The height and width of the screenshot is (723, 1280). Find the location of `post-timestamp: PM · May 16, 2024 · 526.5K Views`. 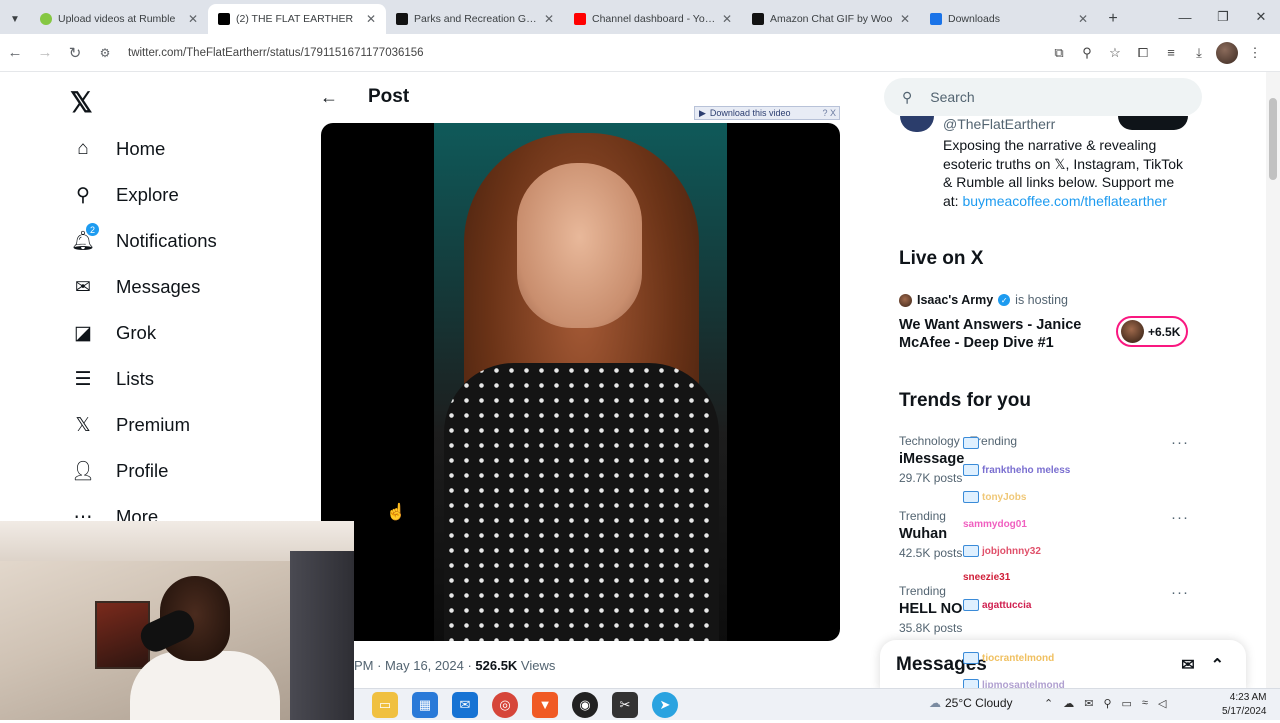

post-timestamp: PM · May 16, 2024 · 526.5K Views is located at coordinates (455, 665).